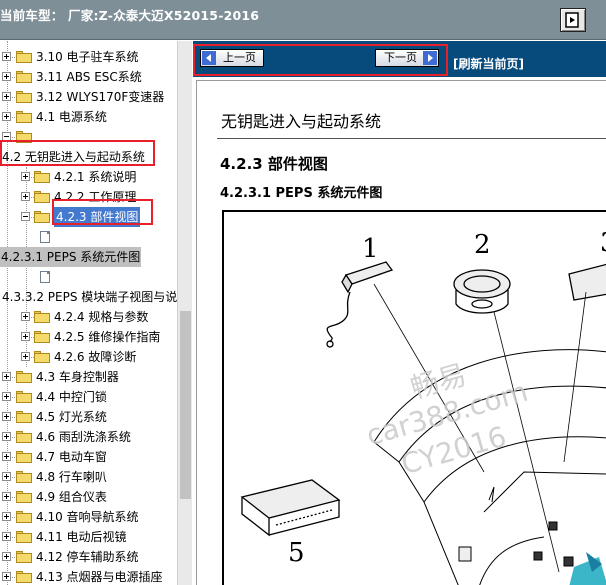 The image size is (606, 585). Describe the element at coordinates (584, 363) in the screenshot. I see `component-3-drawing` at that location.